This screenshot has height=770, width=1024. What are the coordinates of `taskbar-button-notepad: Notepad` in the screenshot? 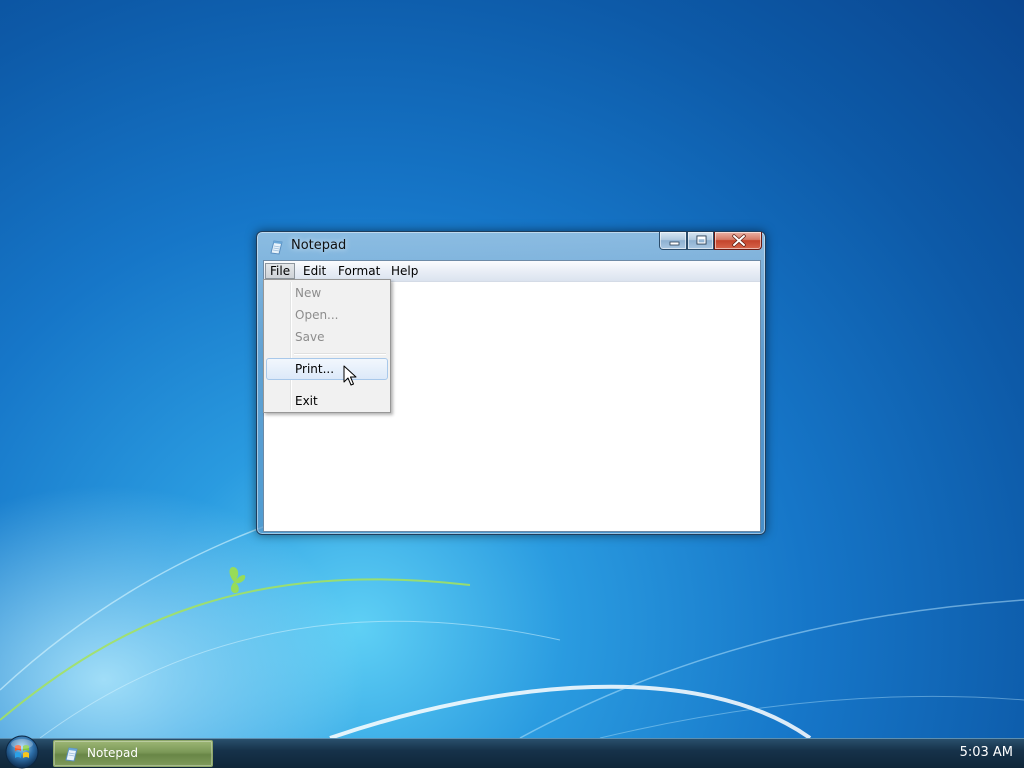 It's located at (133, 753).